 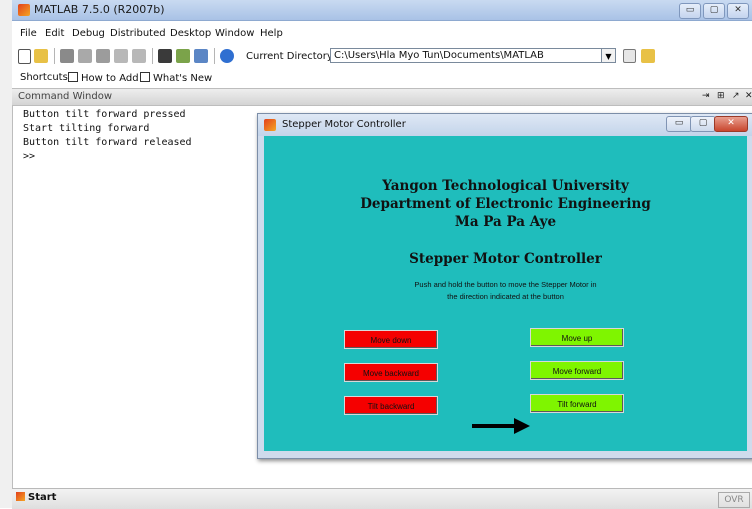 I want to click on undo-icon, so click(x=121, y=56).